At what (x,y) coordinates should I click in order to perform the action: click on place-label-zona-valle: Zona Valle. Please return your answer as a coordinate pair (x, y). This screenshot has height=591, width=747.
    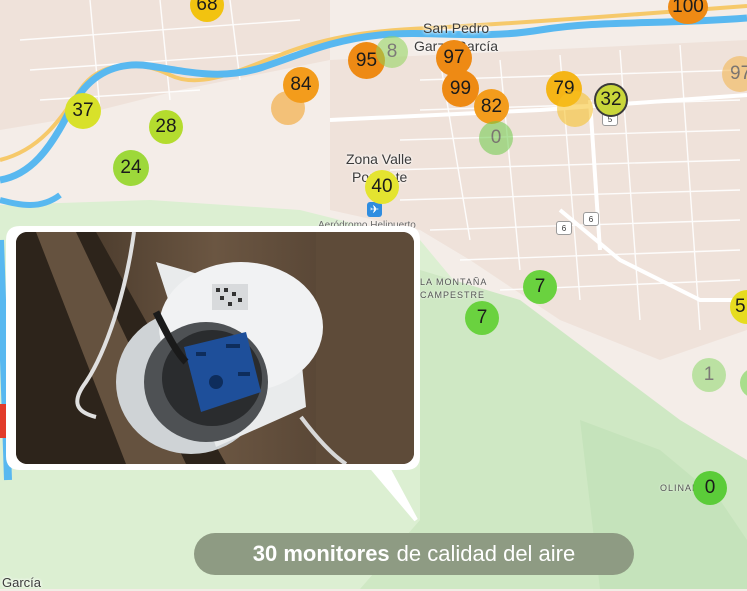
    Looking at the image, I should click on (379, 159).